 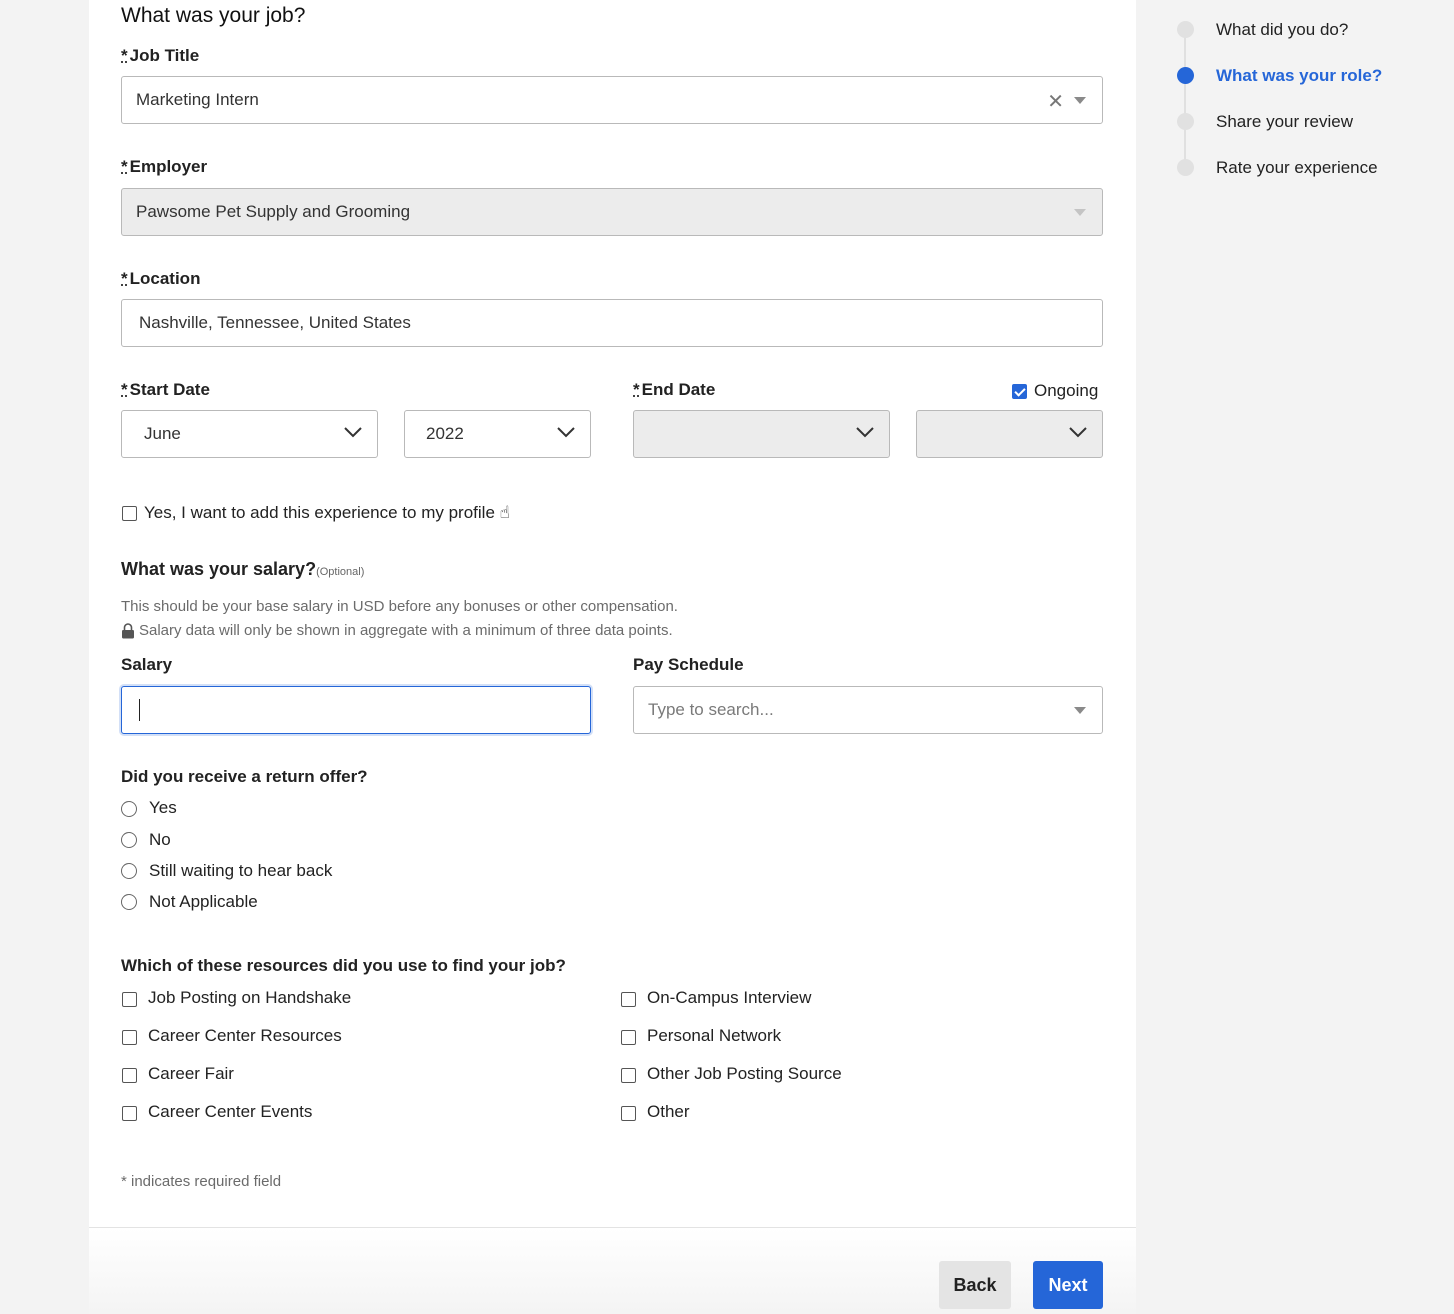 I want to click on return-offer-title: Did you receive a return offer?, so click(x=244, y=776).